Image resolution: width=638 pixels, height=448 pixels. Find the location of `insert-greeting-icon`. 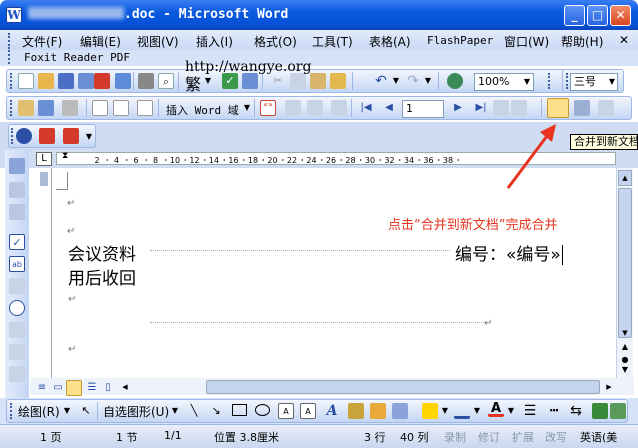

insert-greeting-icon is located at coordinates (121, 108).